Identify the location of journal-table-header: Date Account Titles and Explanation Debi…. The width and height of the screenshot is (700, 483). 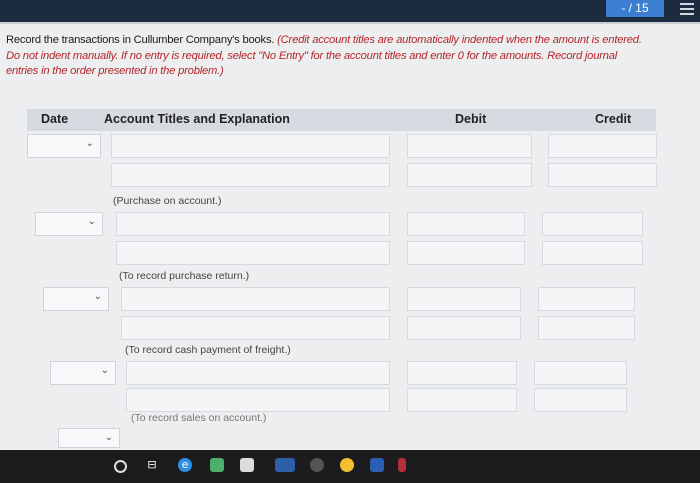
(341, 120).